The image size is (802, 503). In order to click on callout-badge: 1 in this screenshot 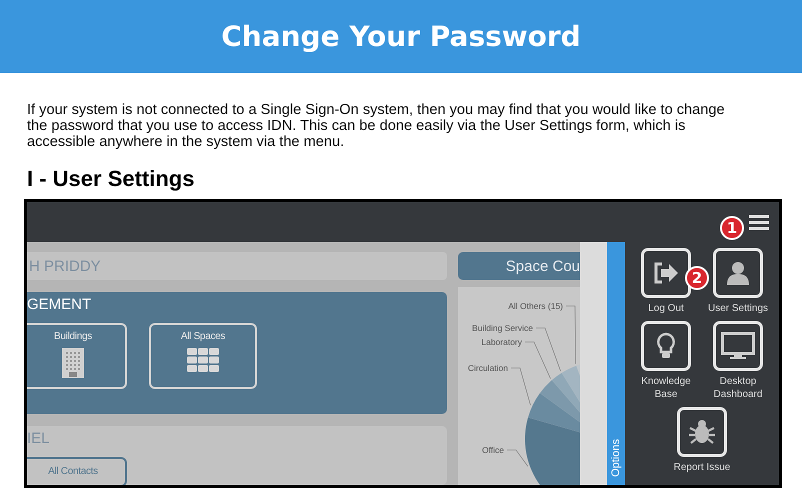, I will do `click(732, 228)`.